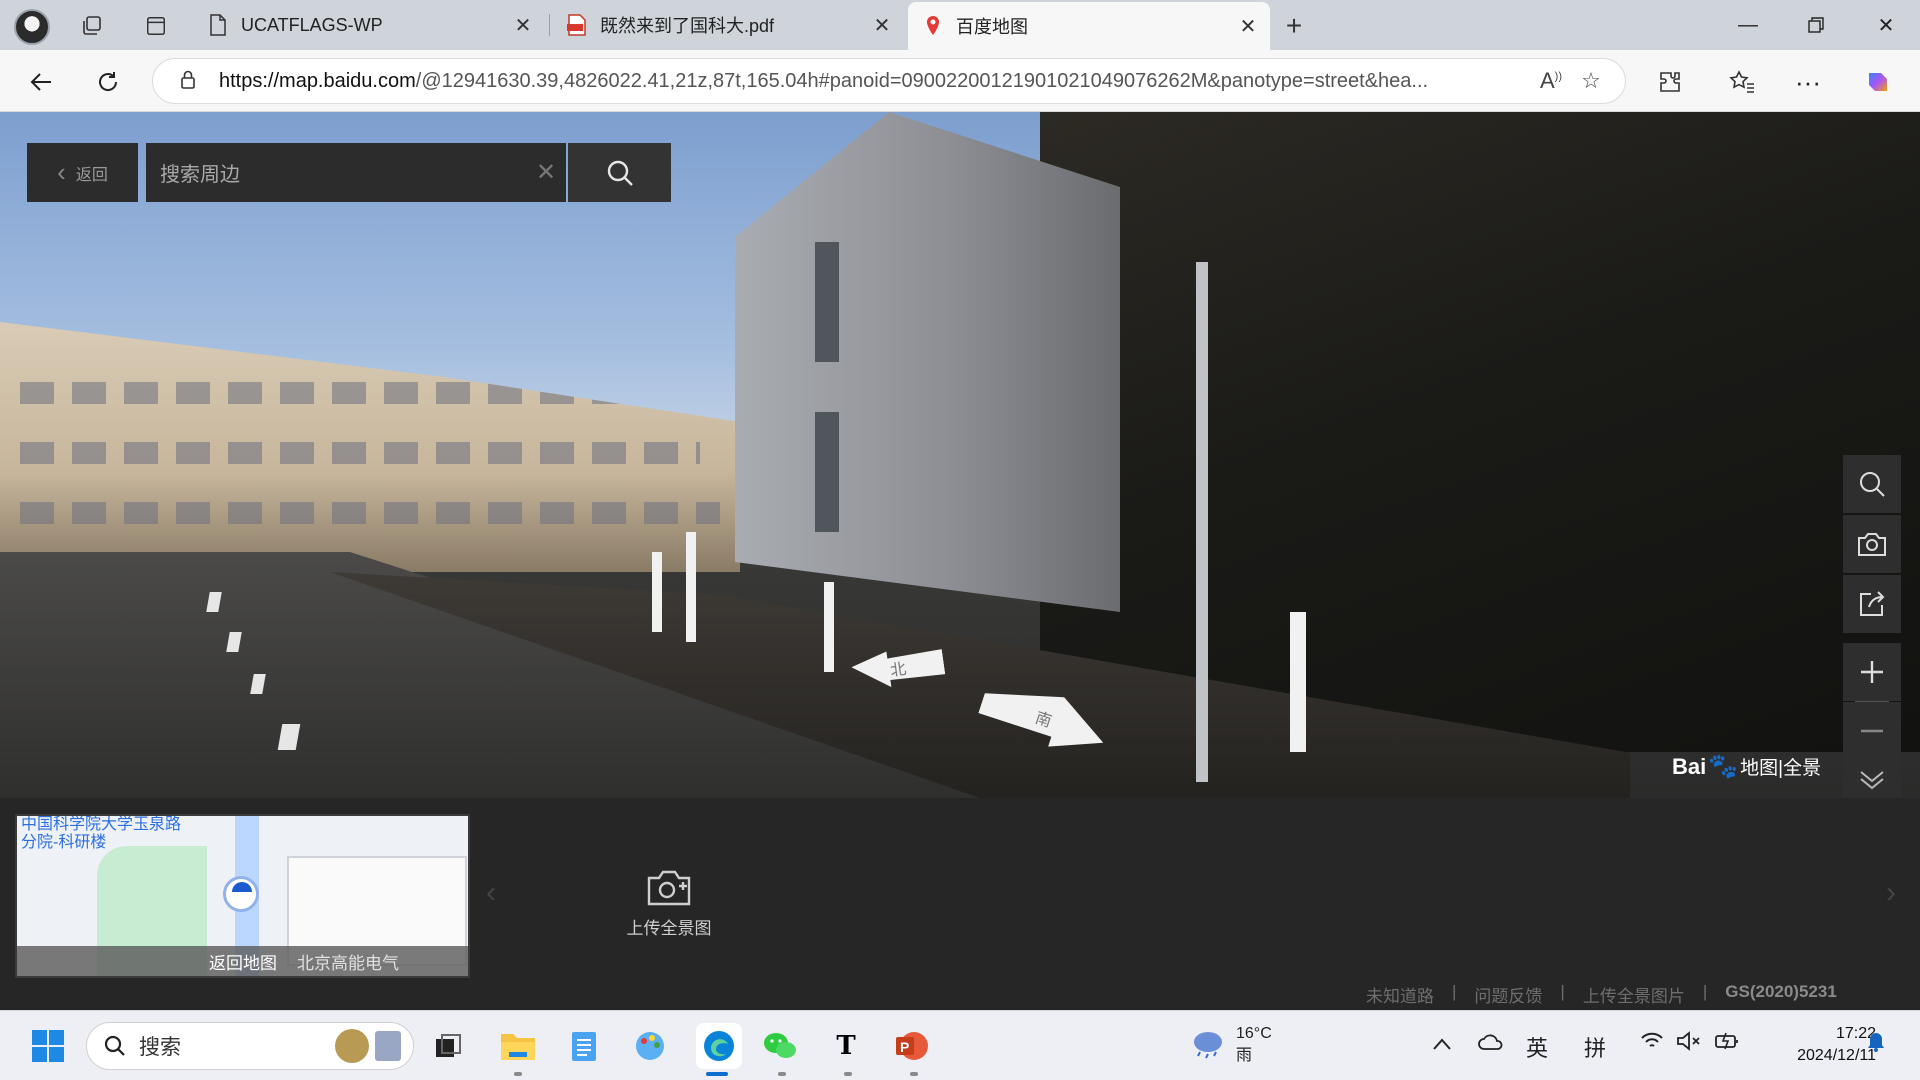 The width and height of the screenshot is (1920, 1080). Describe the element at coordinates (1652, 1044) in the screenshot. I see `wifi-icon` at that location.